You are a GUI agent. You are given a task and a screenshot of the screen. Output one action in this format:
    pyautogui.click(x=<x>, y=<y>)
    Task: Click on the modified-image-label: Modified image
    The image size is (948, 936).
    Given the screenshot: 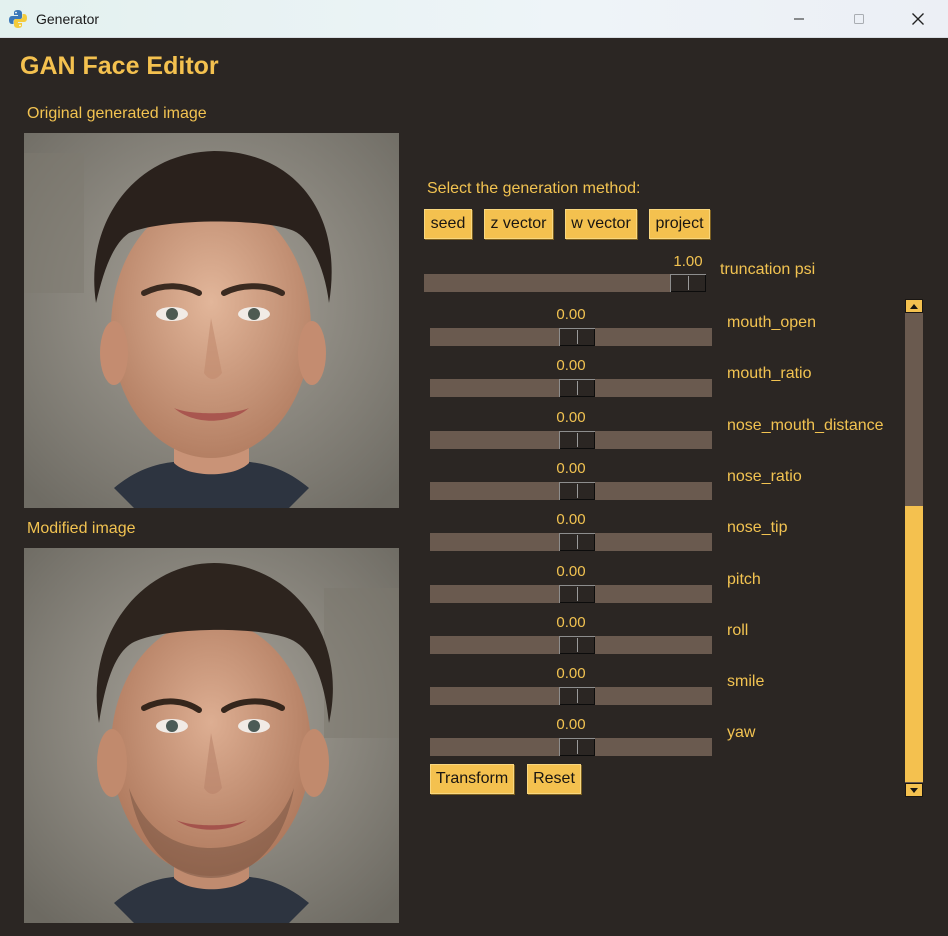 What is the action you would take?
    pyautogui.click(x=81, y=528)
    